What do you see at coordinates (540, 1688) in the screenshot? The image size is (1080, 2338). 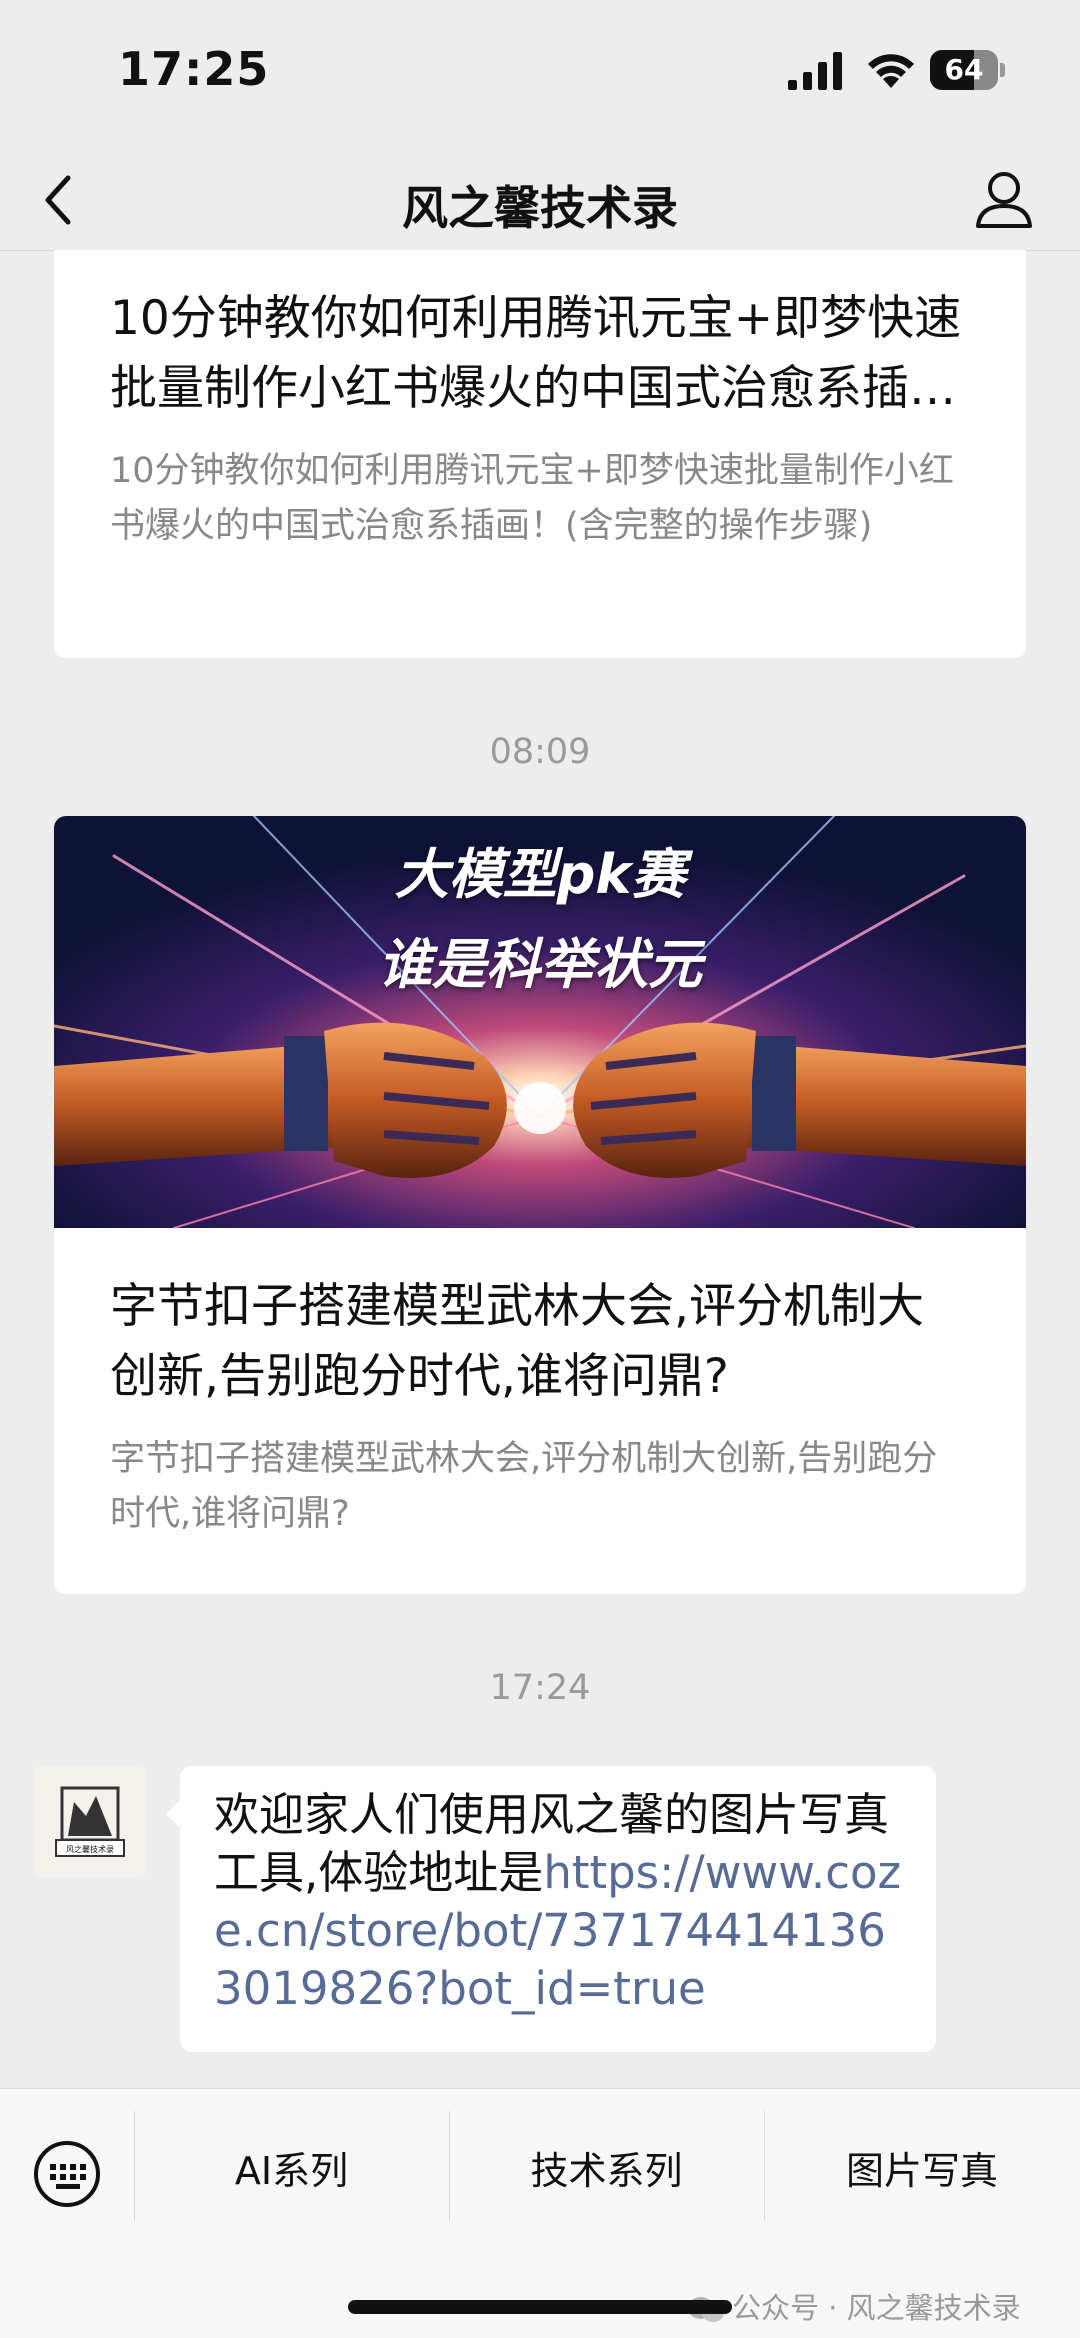 I see `message-timestamp: 17:24` at bounding box center [540, 1688].